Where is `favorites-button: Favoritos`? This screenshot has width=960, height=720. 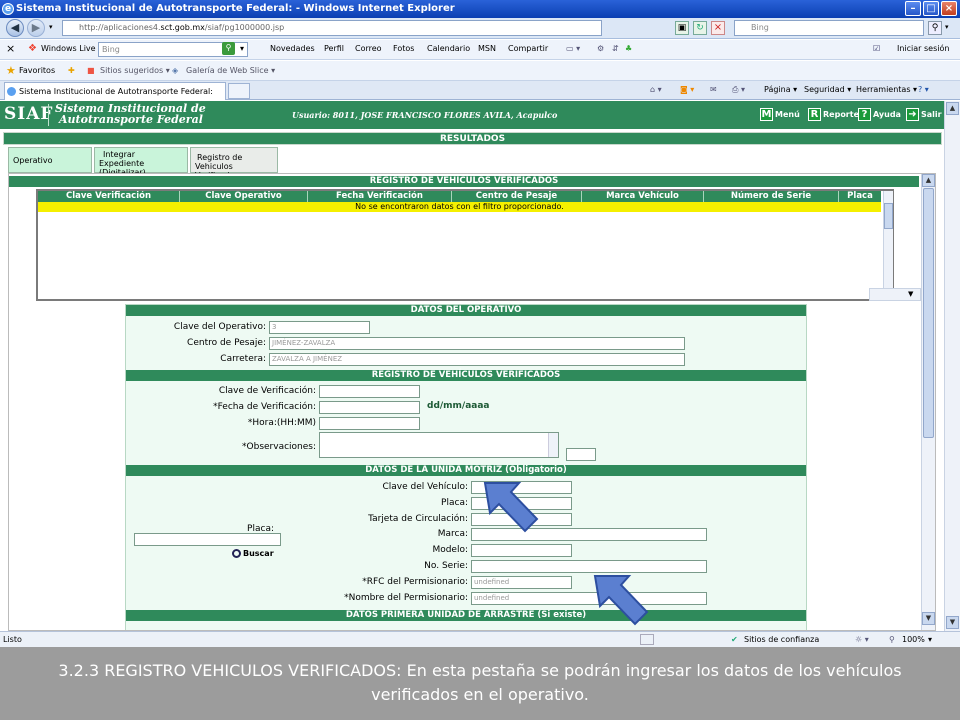
favorites-button: Favoritos is located at coordinates (37, 70).